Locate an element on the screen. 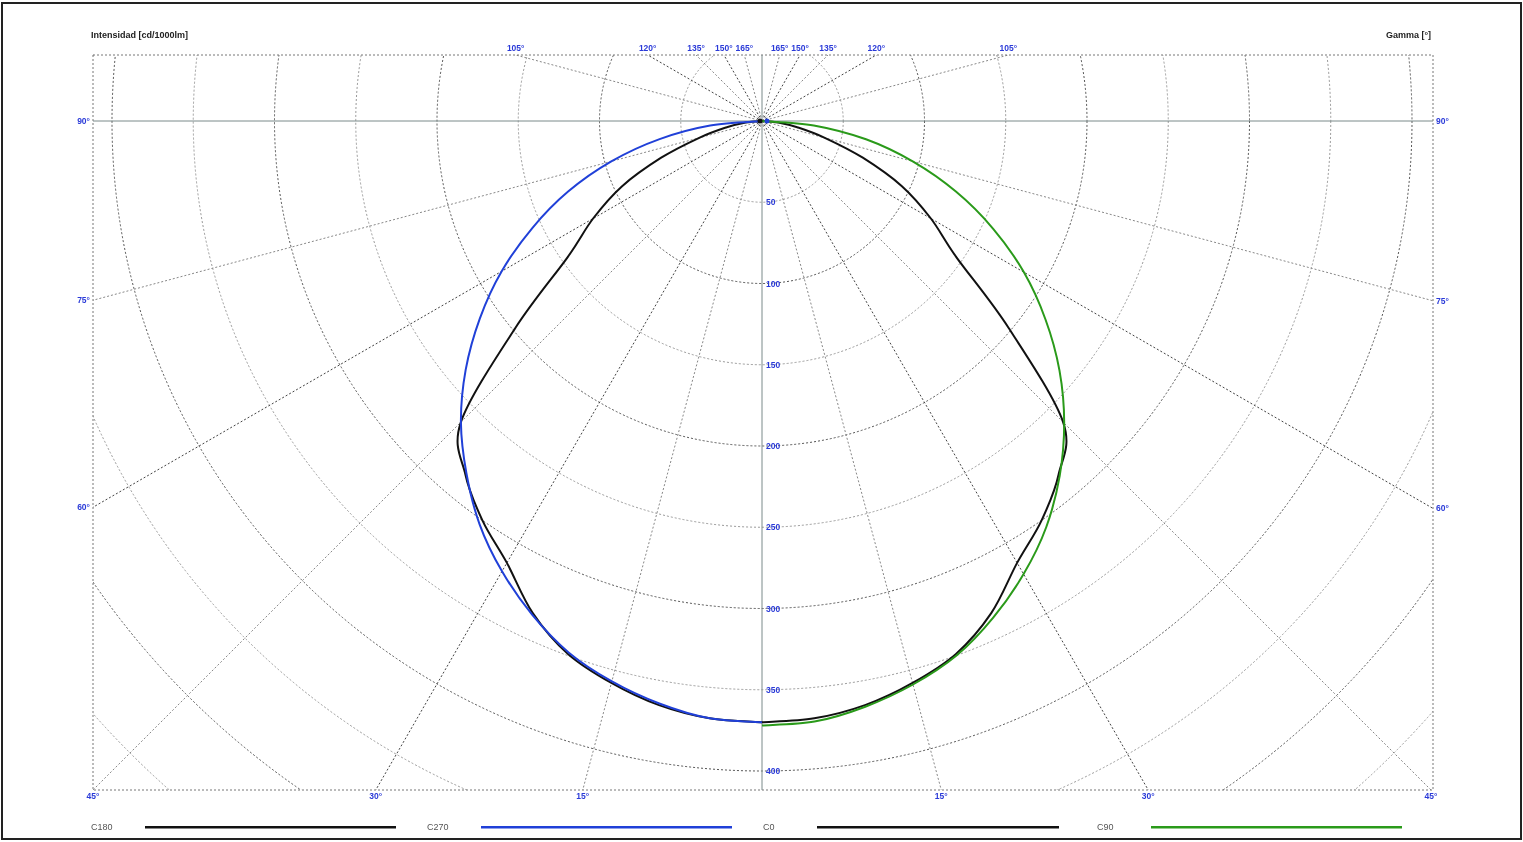 This screenshot has height=842, width=1523. legend-label: C90 is located at coordinates (1105, 827).